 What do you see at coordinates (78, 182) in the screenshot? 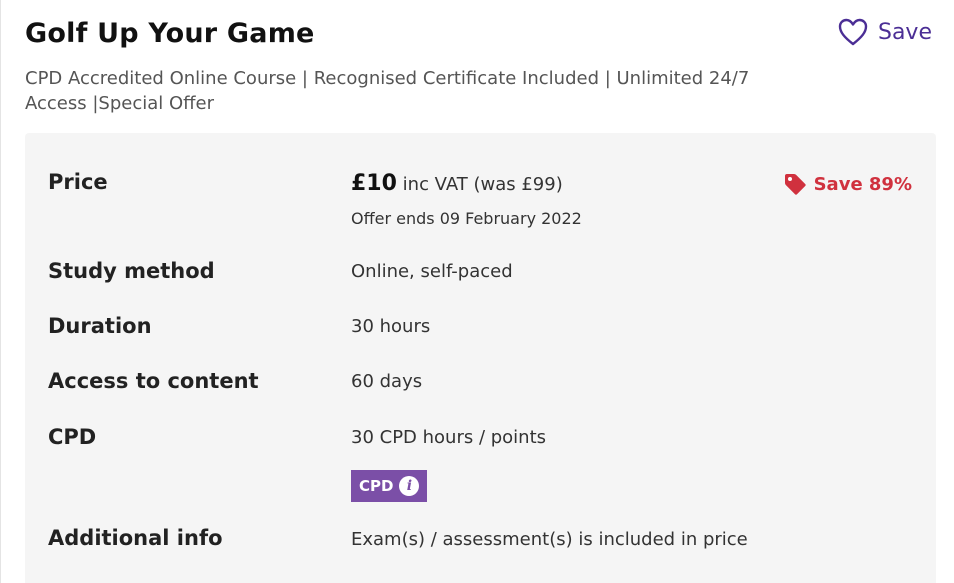
I see `price-label: Price` at bounding box center [78, 182].